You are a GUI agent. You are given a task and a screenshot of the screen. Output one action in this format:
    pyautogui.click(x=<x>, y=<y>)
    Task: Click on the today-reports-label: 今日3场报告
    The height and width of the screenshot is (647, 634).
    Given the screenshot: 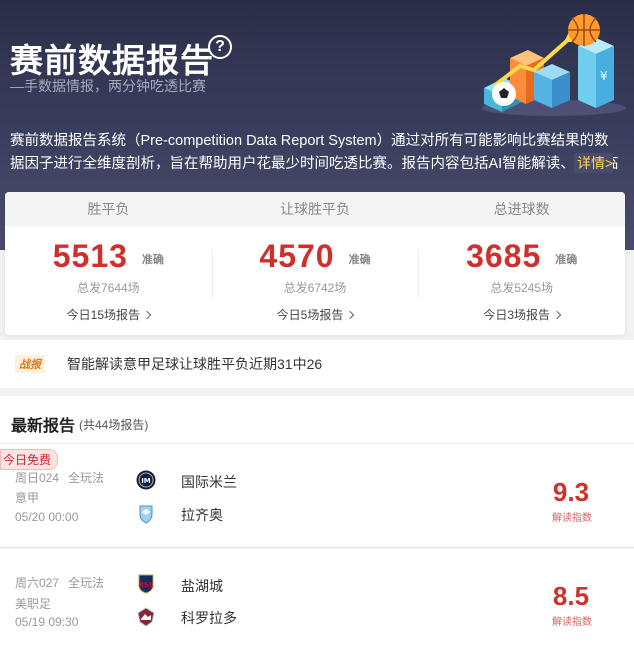 What is the action you would take?
    pyautogui.click(x=517, y=315)
    